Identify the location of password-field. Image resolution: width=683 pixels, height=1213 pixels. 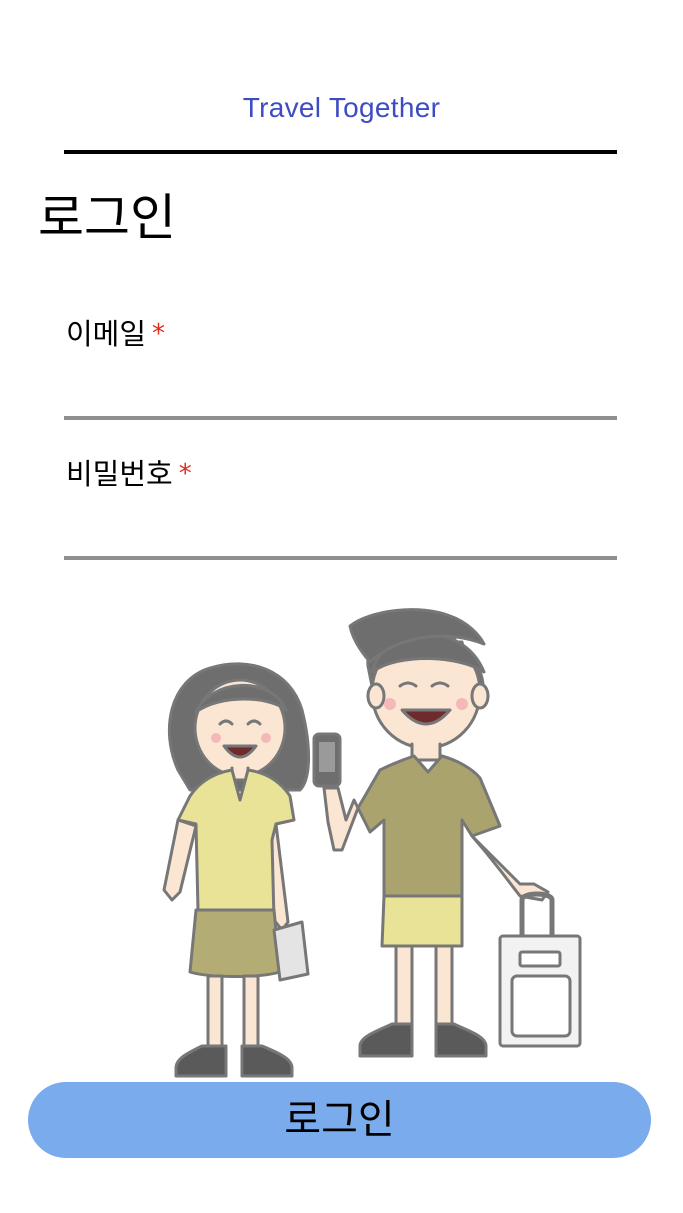
(340, 534).